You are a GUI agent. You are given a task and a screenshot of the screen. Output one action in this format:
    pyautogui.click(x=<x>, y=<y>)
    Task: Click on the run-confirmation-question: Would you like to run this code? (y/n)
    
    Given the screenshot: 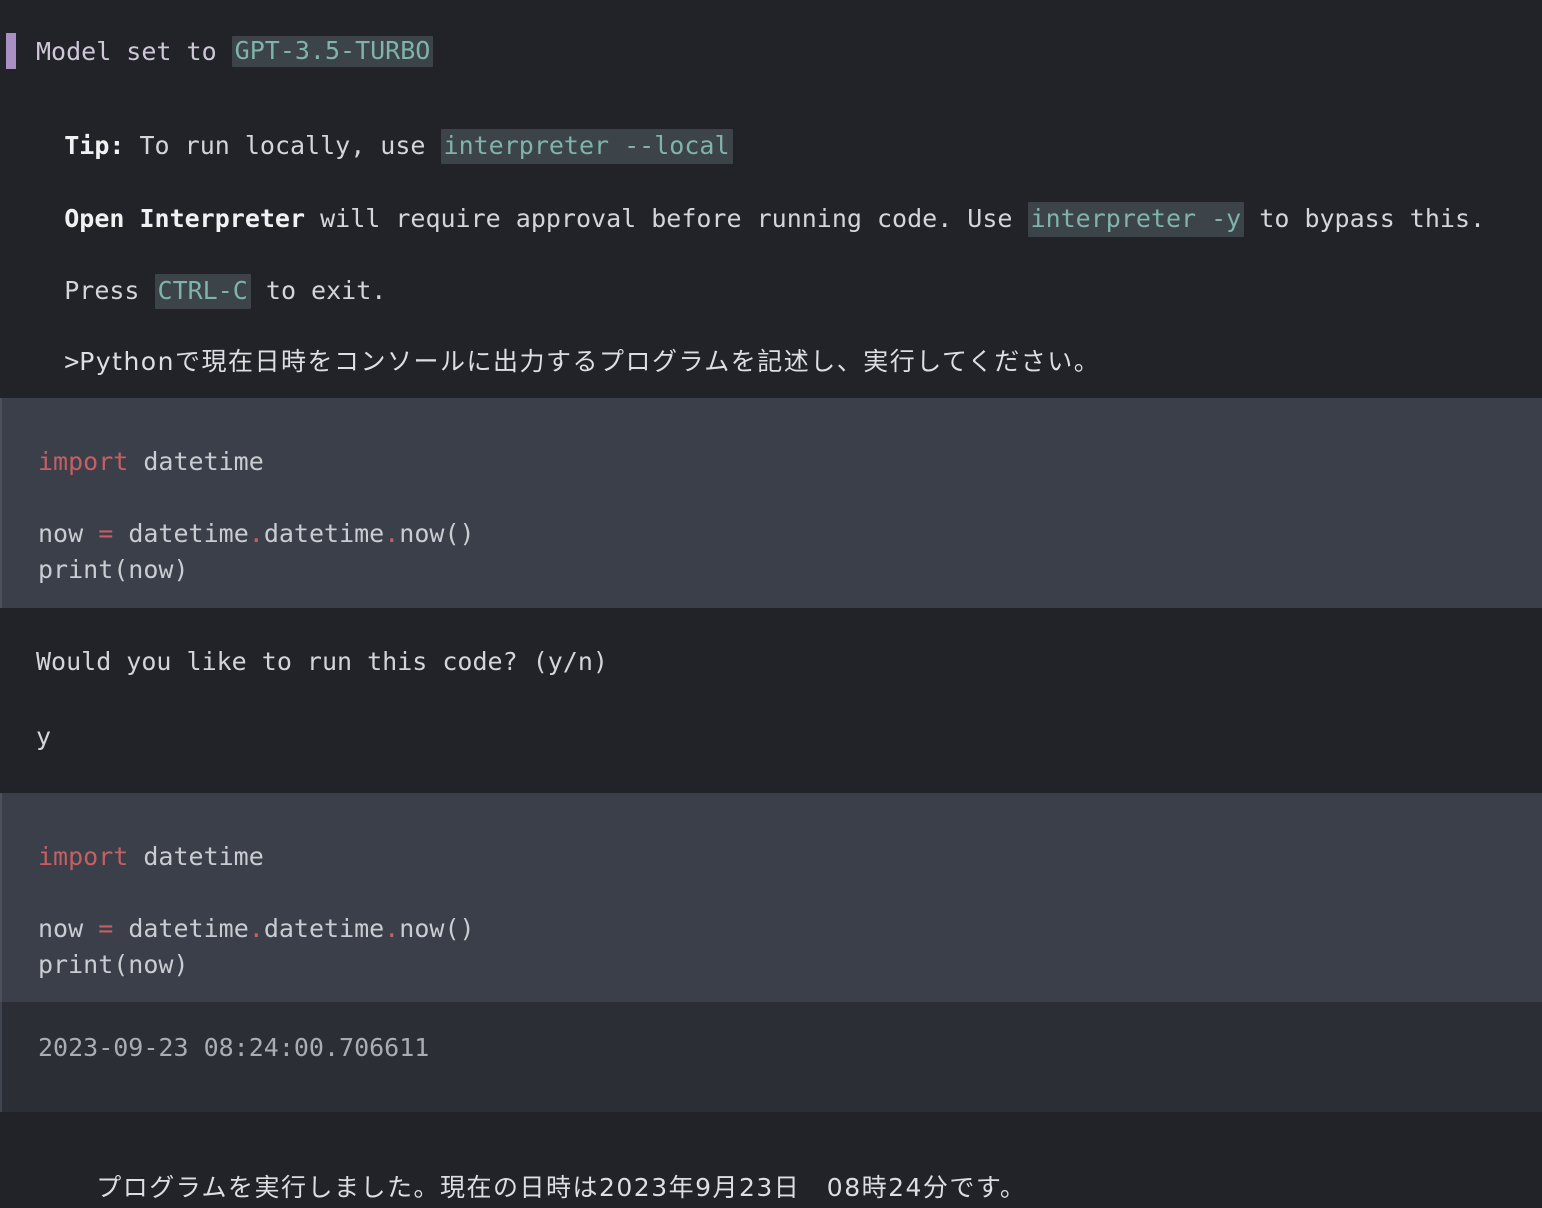 What is the action you would take?
    pyautogui.click(x=322, y=661)
    